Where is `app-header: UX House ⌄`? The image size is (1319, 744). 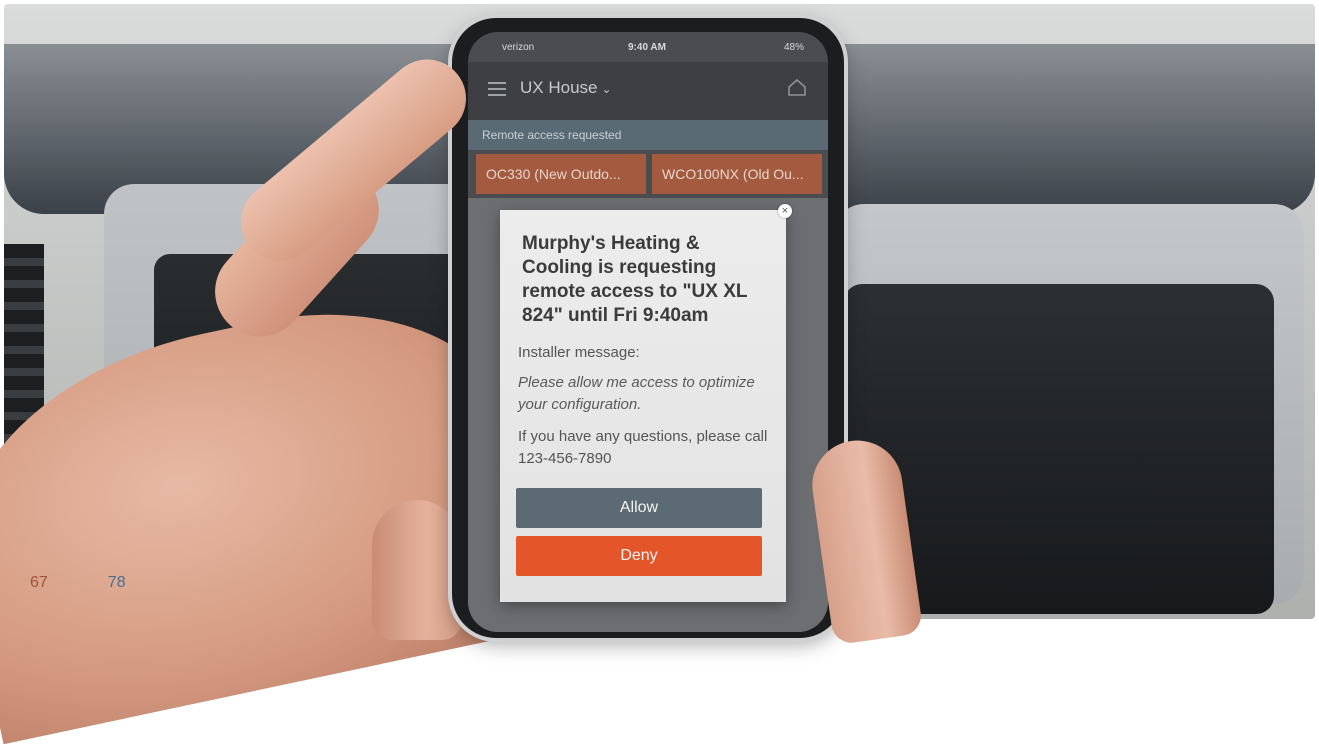 app-header: UX House ⌄ is located at coordinates (648, 91).